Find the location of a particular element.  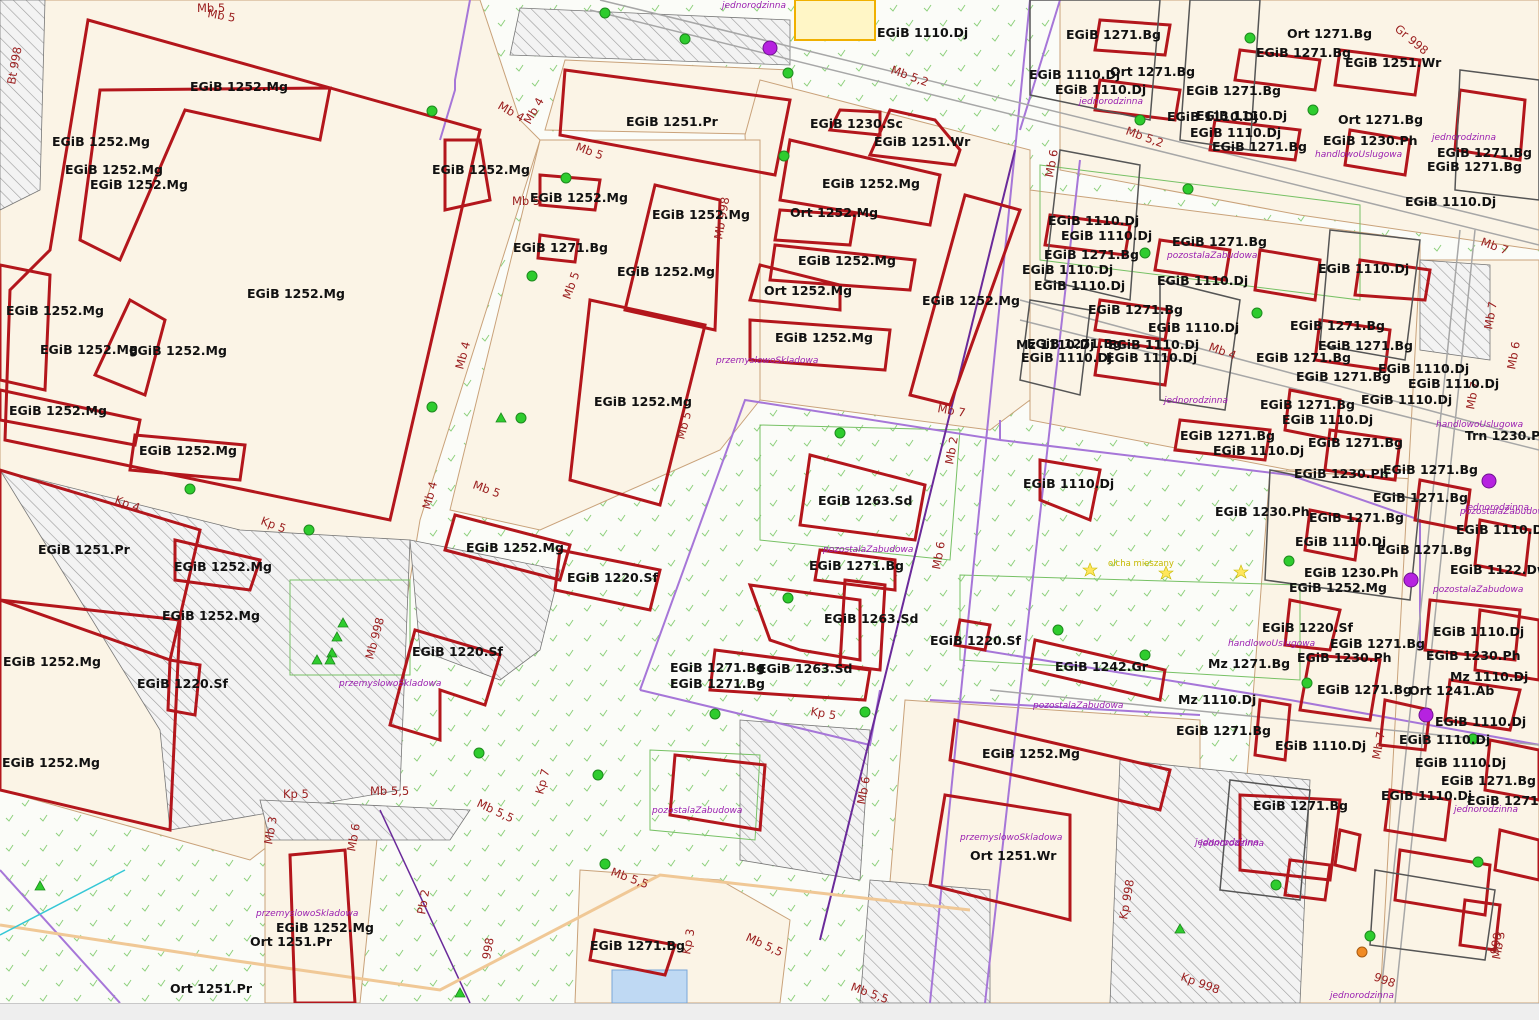

building-label: Trn 1230.Ph is located at coordinates (1502, 435).